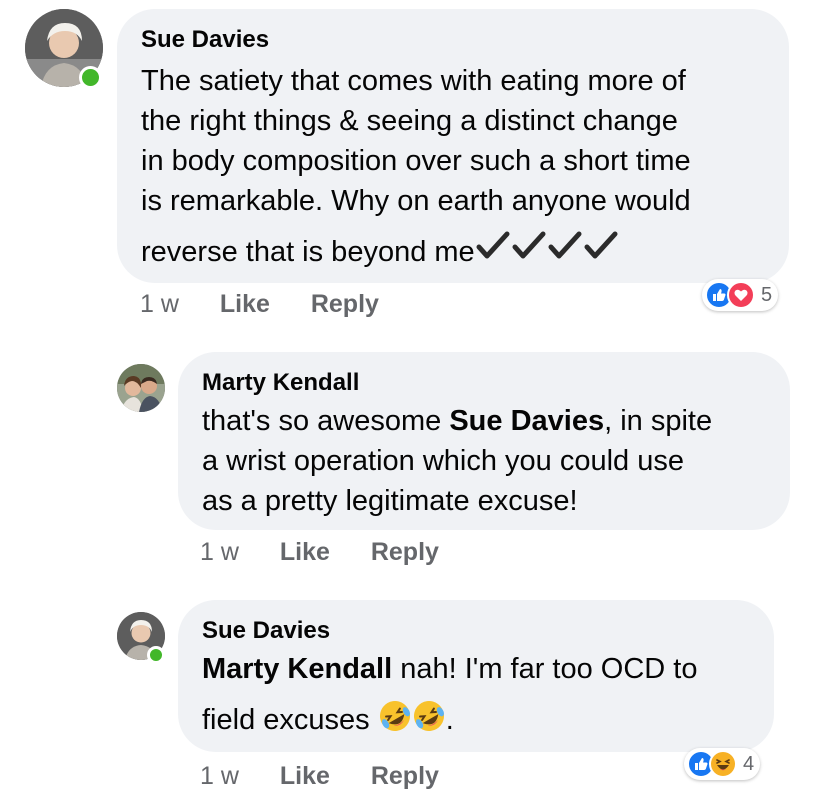  I want to click on comment-line: as a pretty legitimate excuse!, so click(390, 501).